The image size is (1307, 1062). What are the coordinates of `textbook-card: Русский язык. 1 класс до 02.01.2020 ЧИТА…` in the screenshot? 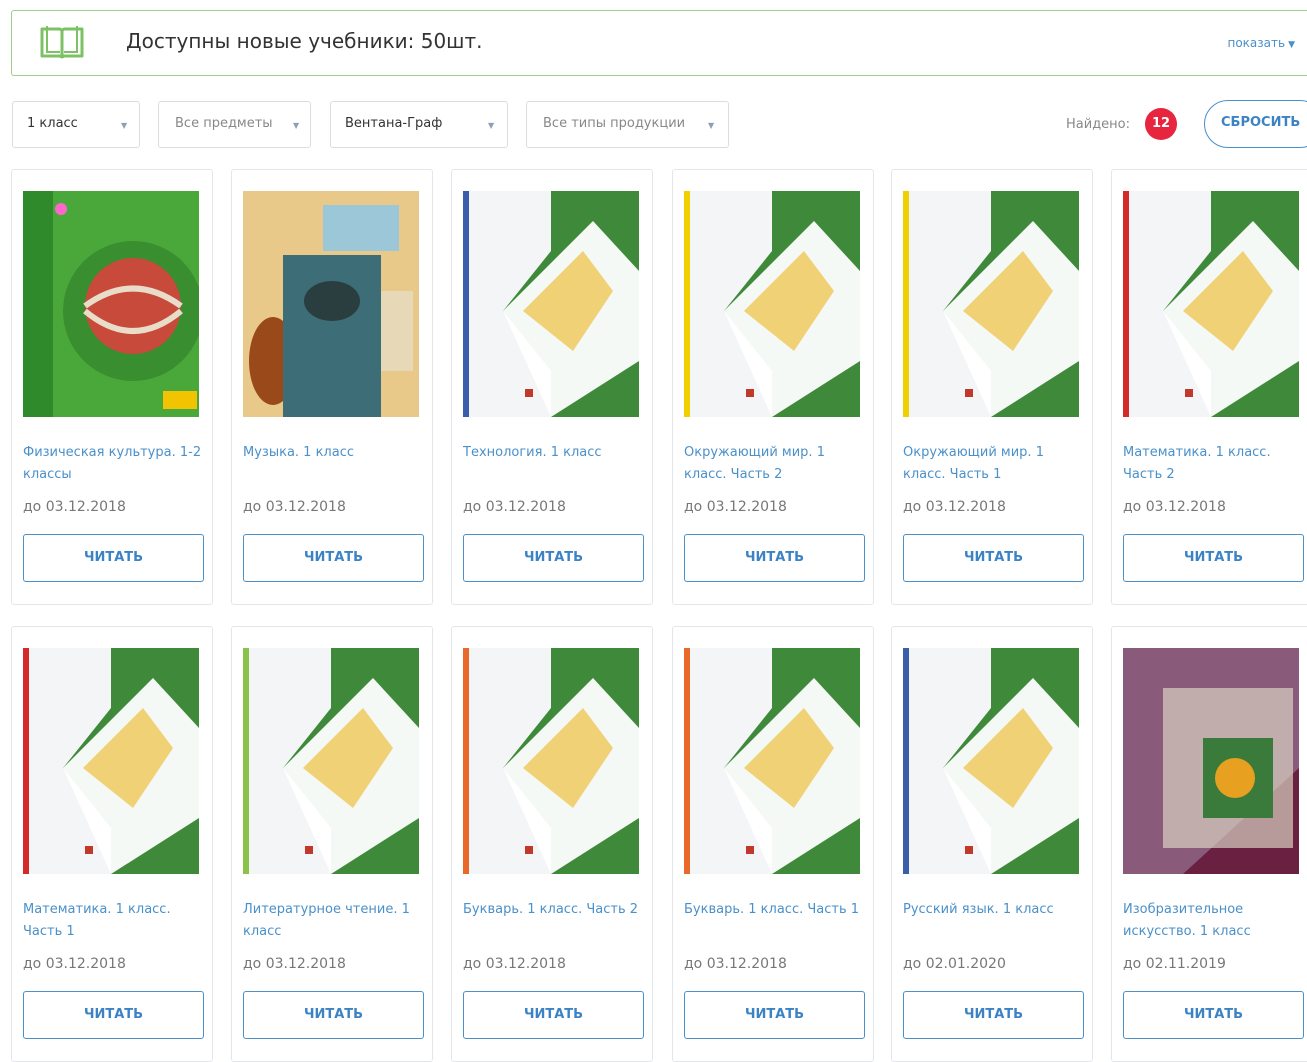 It's located at (992, 844).